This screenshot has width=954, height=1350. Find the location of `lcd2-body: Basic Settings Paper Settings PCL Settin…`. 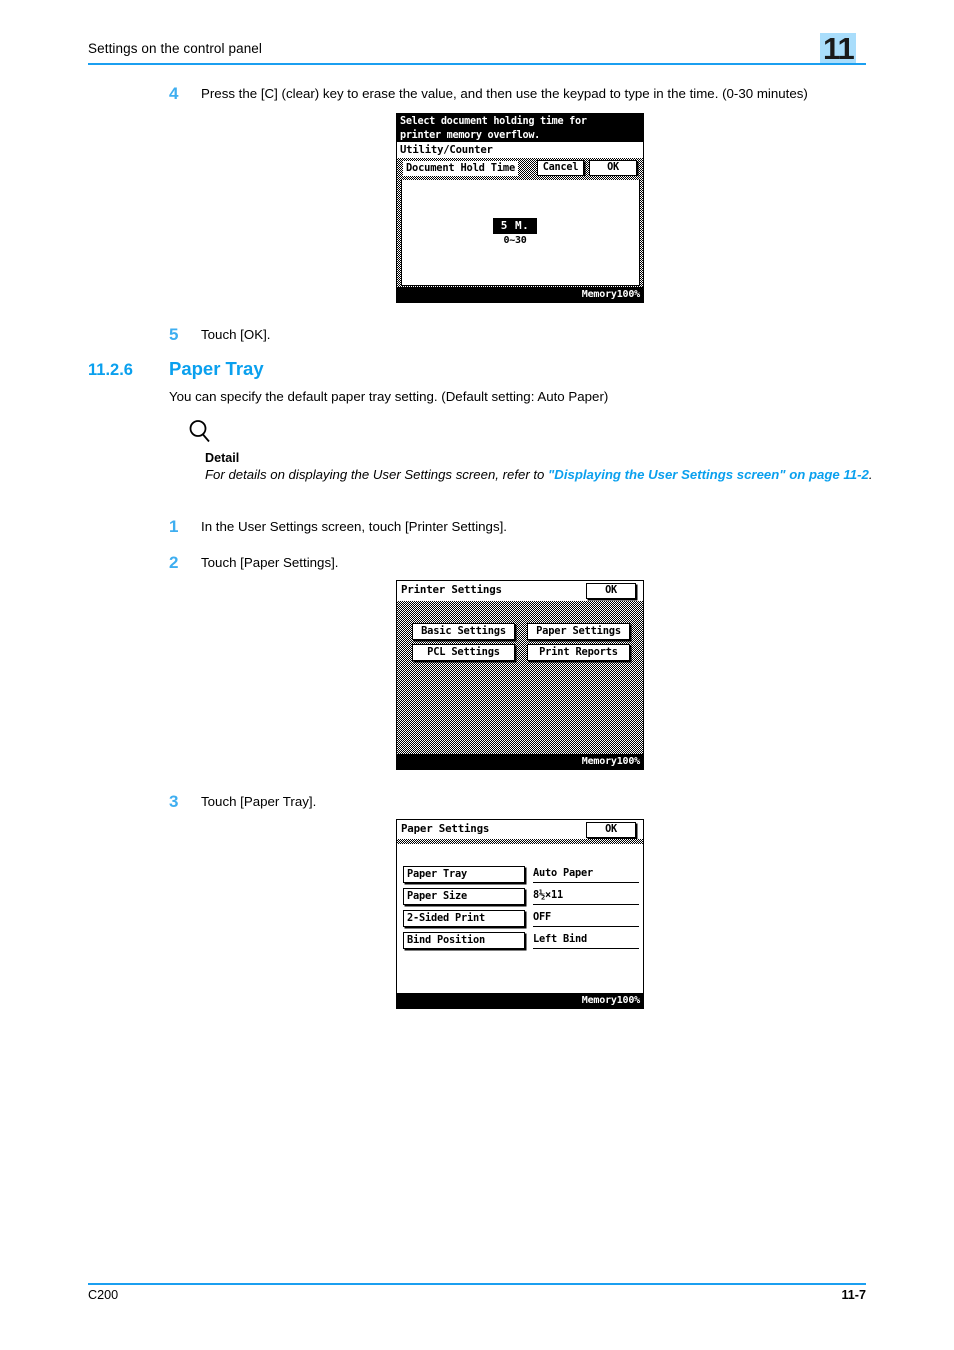

lcd2-body: Basic Settings Paper Settings PCL Settin… is located at coordinates (520, 677).